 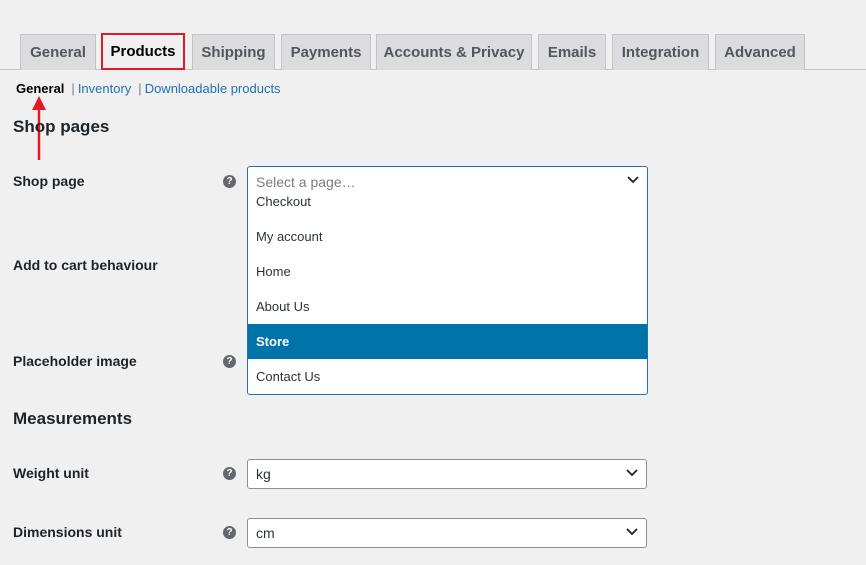 What do you see at coordinates (572, 52) in the screenshot?
I see `tab-emails: Emails` at bounding box center [572, 52].